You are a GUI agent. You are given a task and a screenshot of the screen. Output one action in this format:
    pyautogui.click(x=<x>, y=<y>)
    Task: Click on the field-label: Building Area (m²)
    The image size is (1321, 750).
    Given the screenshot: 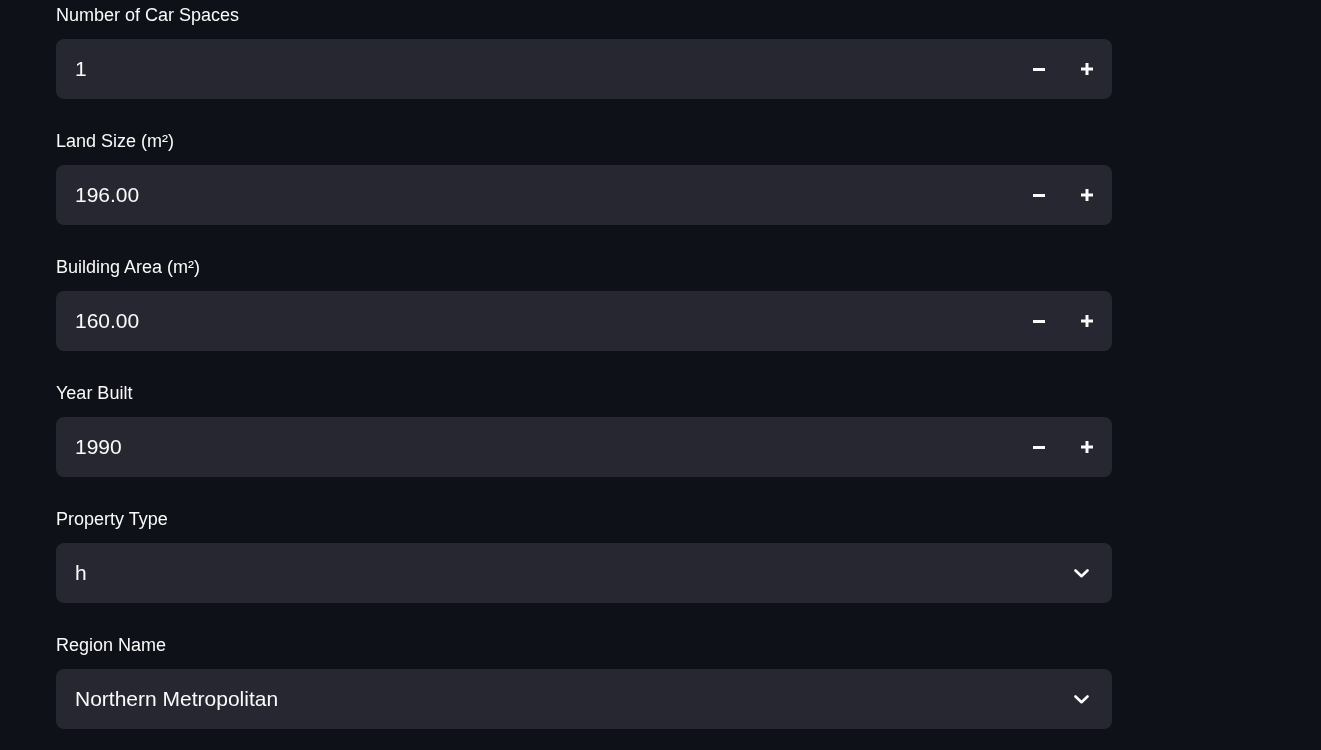 What is the action you would take?
    pyautogui.click(x=128, y=267)
    